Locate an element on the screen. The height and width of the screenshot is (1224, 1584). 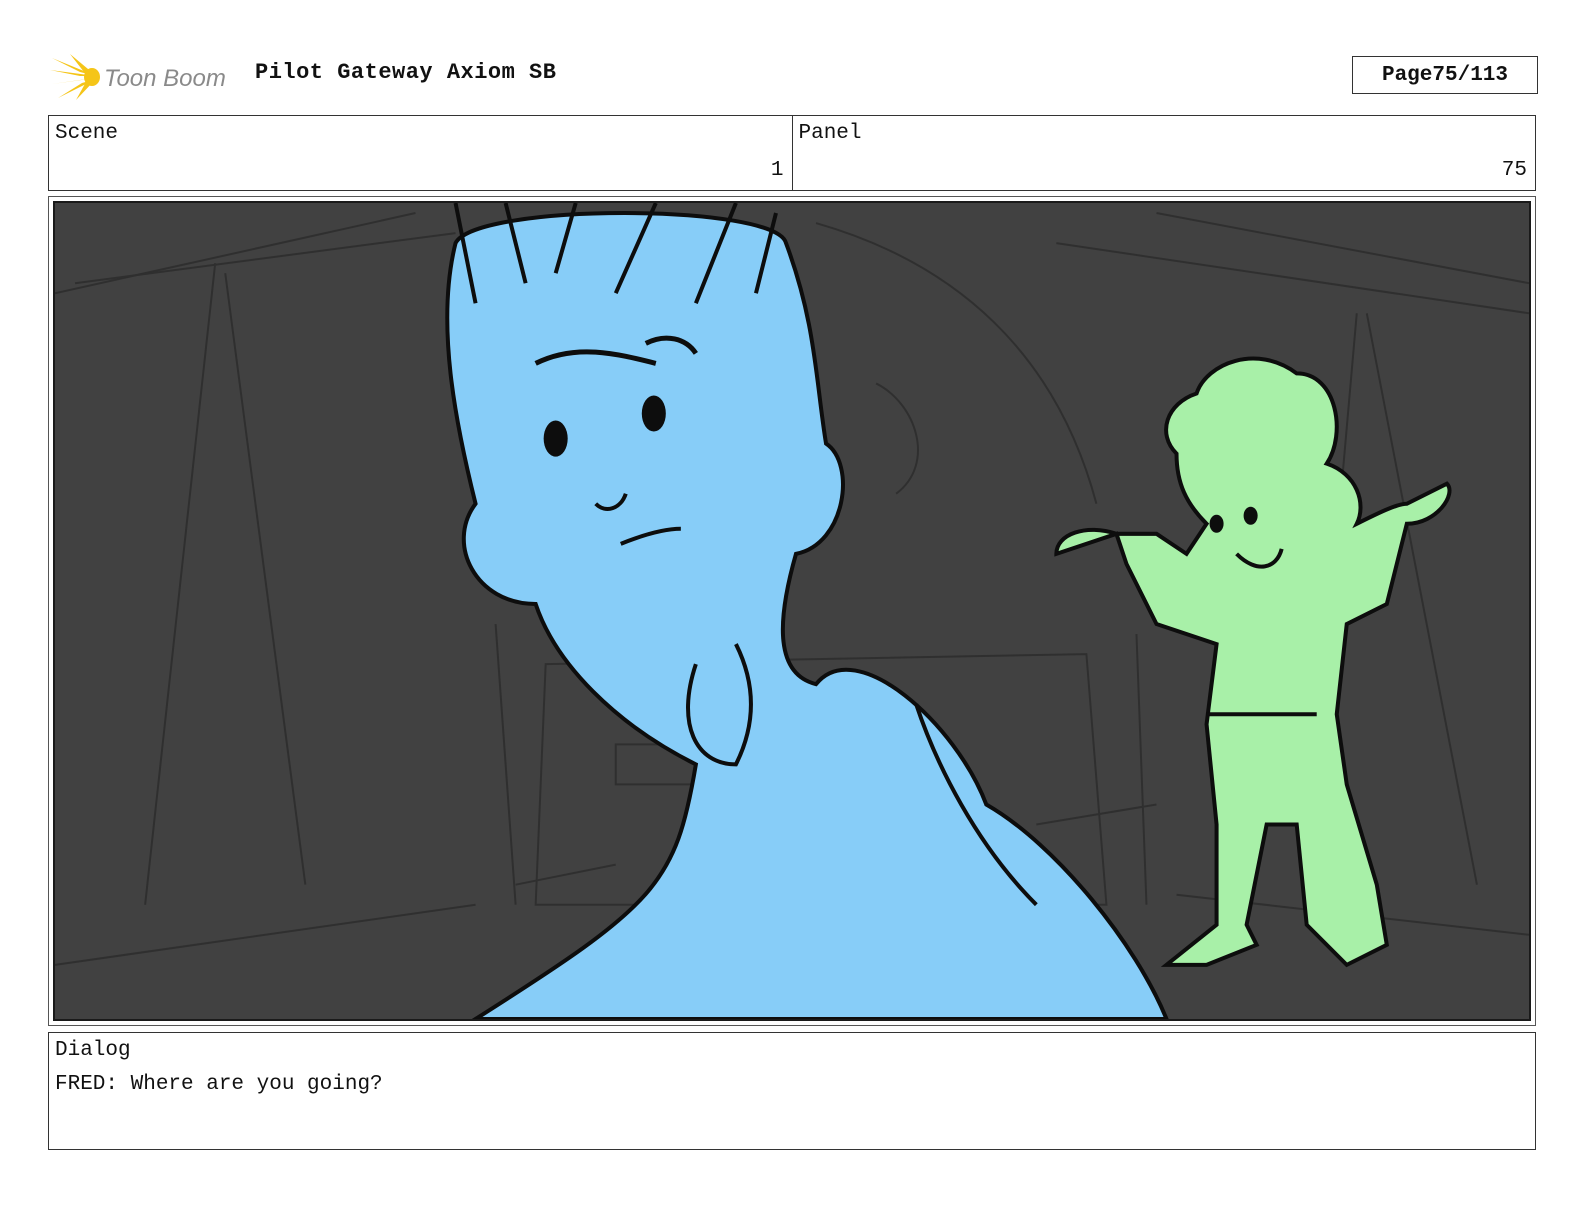
green-character is located at coordinates (1253, 662).